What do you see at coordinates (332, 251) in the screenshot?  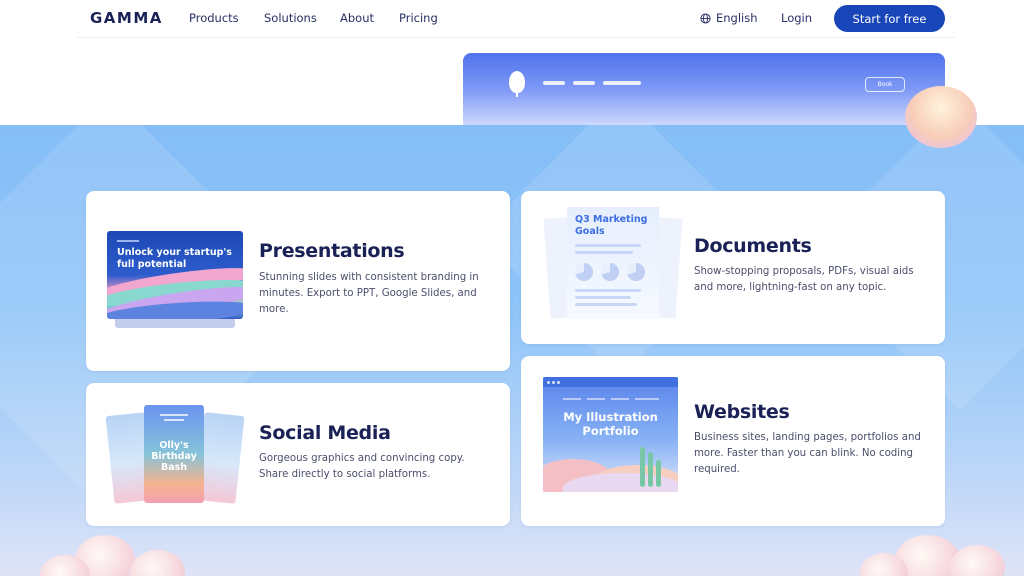 I see `card-title-presentations: Presentations` at bounding box center [332, 251].